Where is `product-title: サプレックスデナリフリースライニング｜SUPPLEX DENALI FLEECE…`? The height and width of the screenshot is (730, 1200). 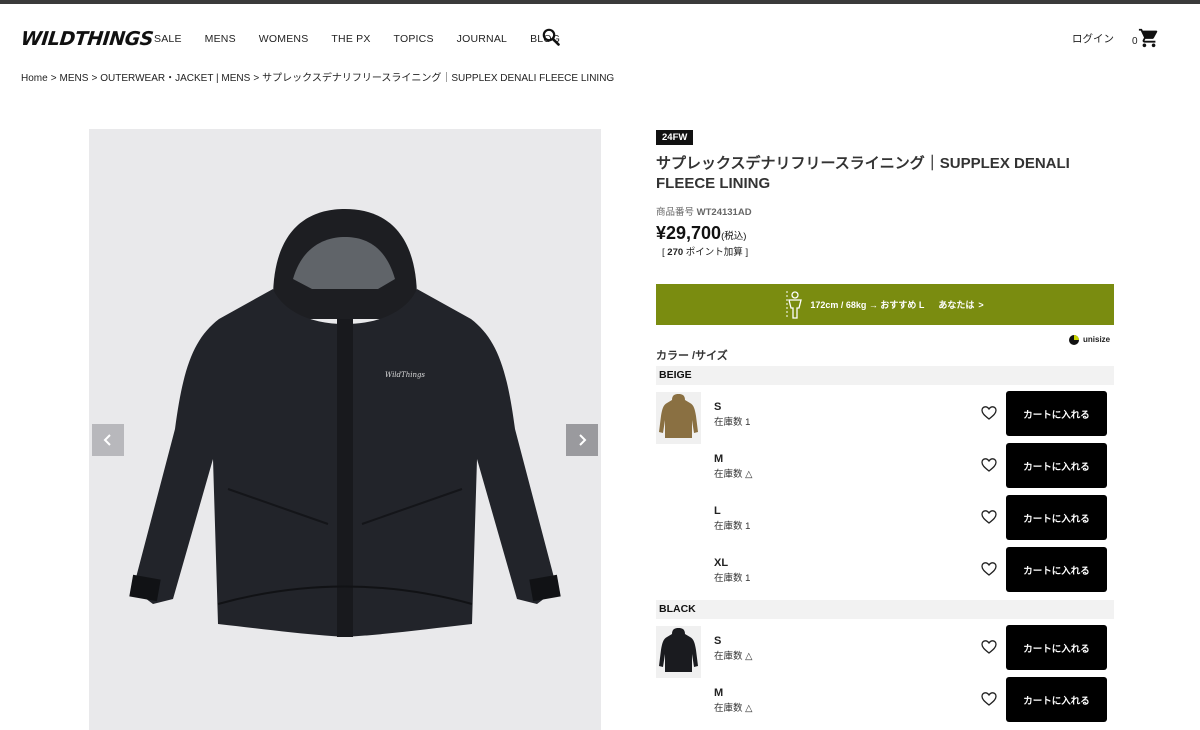
product-title: サプレックスデナリフリースライニング｜SUPPLEX DENALI FLEECE… is located at coordinates (863, 173).